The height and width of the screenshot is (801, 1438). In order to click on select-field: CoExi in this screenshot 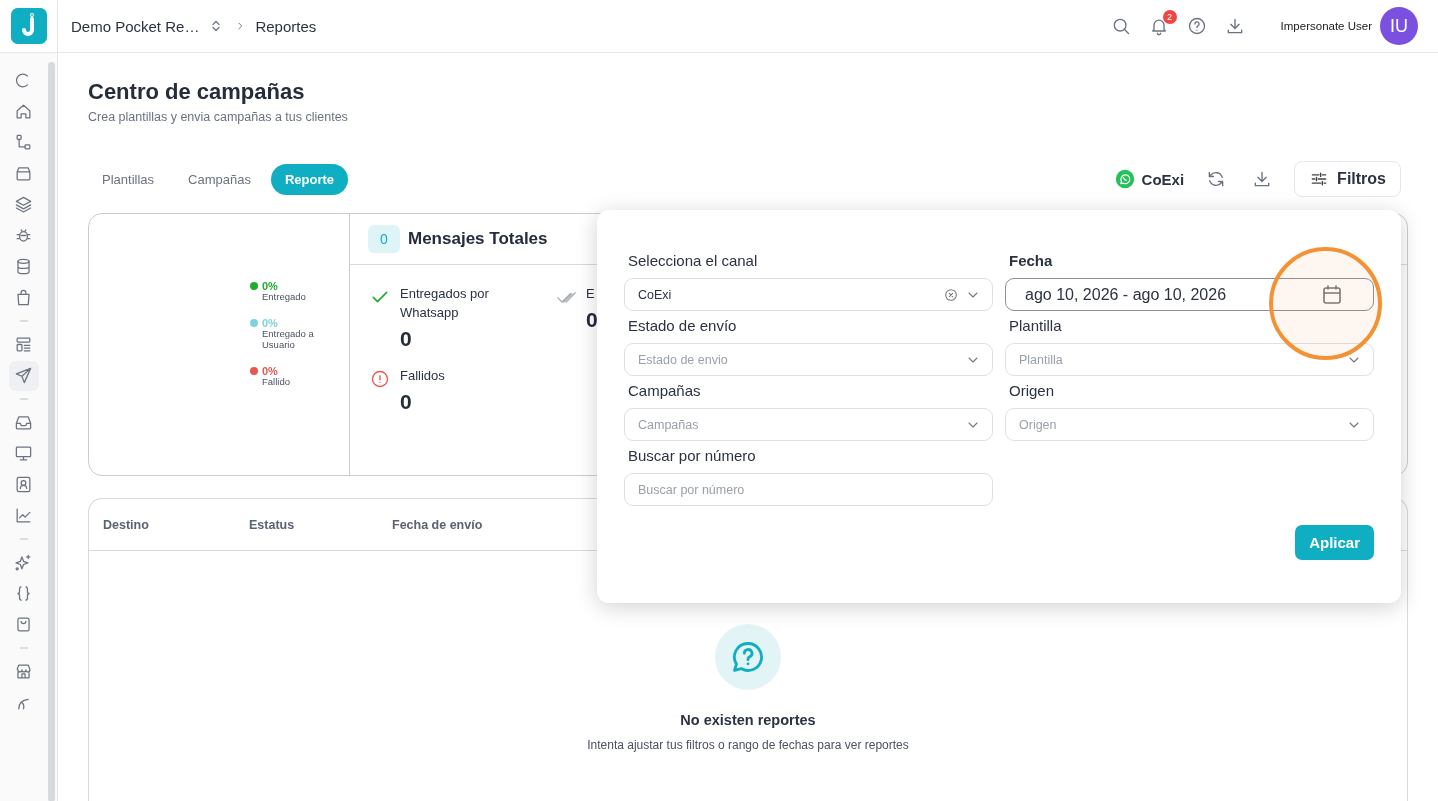, I will do `click(808, 294)`.